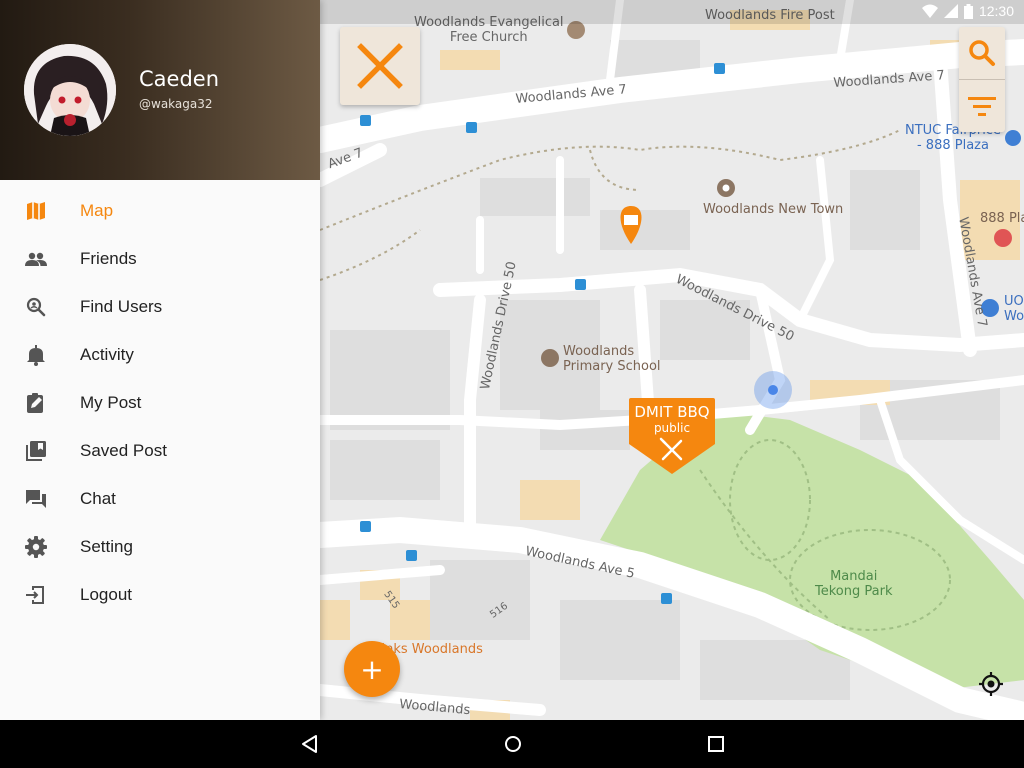 The height and width of the screenshot is (768, 1024). Describe the element at coordinates (123, 450) in the screenshot. I see `menu-item-label: Saved Post` at that location.